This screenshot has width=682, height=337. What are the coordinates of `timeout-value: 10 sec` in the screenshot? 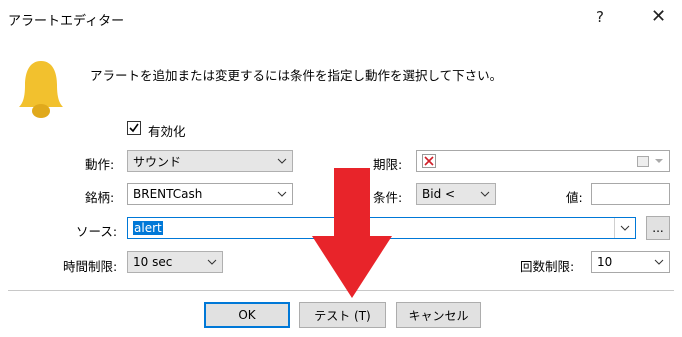 It's located at (153, 262).